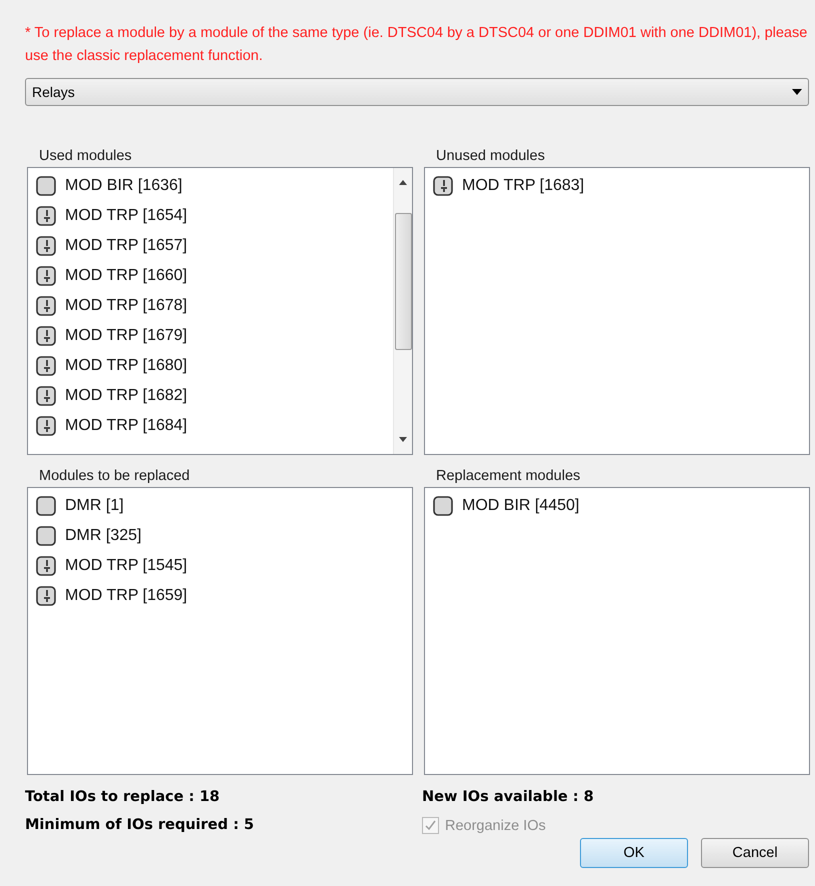 The height and width of the screenshot is (886, 815). I want to click on module-item: MOD TRP [1545], so click(220, 566).